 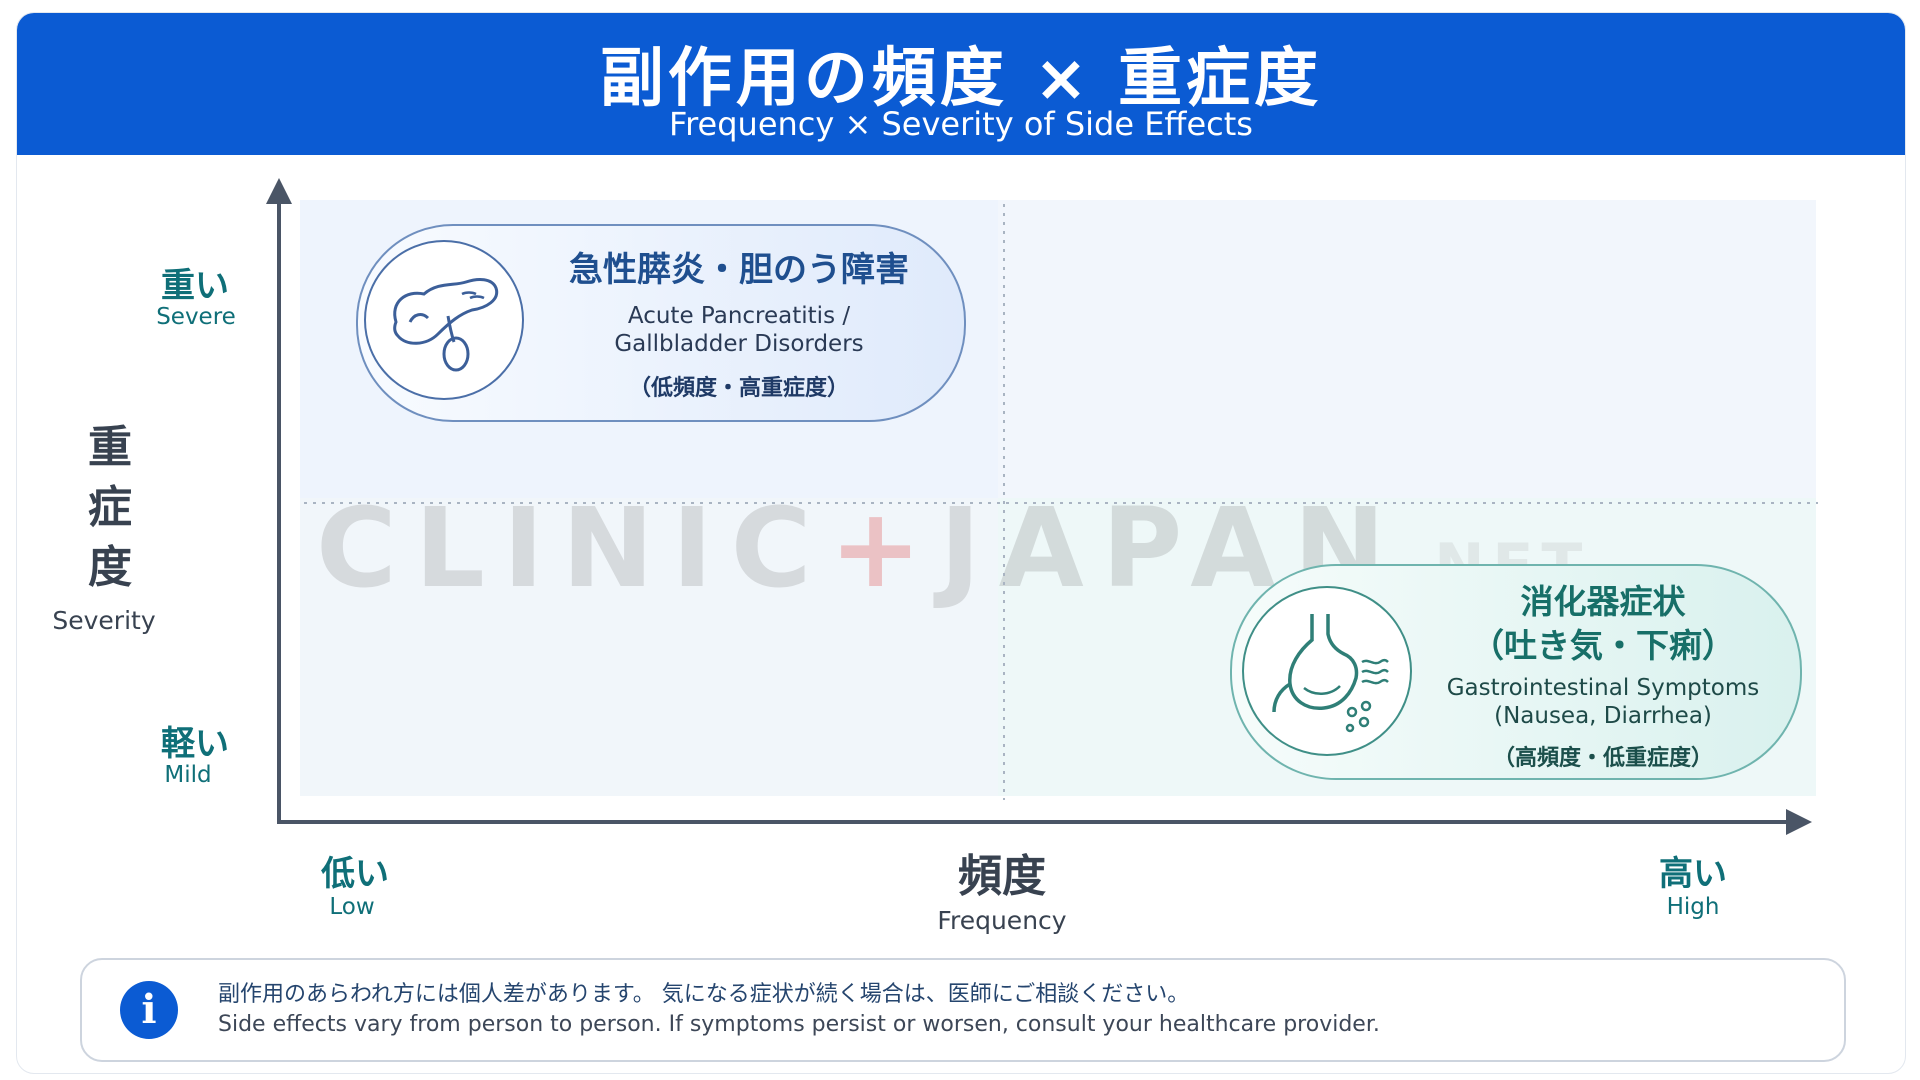 I want to click on y-axis-title: 重 症 度, so click(x=110, y=508).